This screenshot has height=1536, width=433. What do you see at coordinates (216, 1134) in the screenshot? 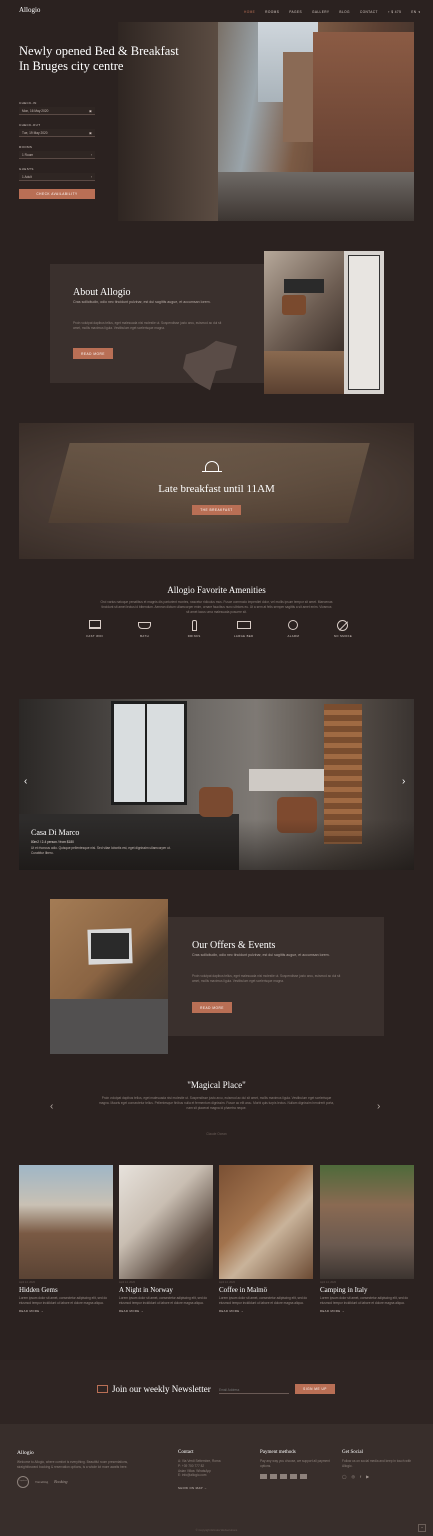
I see `testimonial-author: Claude Ocean` at bounding box center [216, 1134].